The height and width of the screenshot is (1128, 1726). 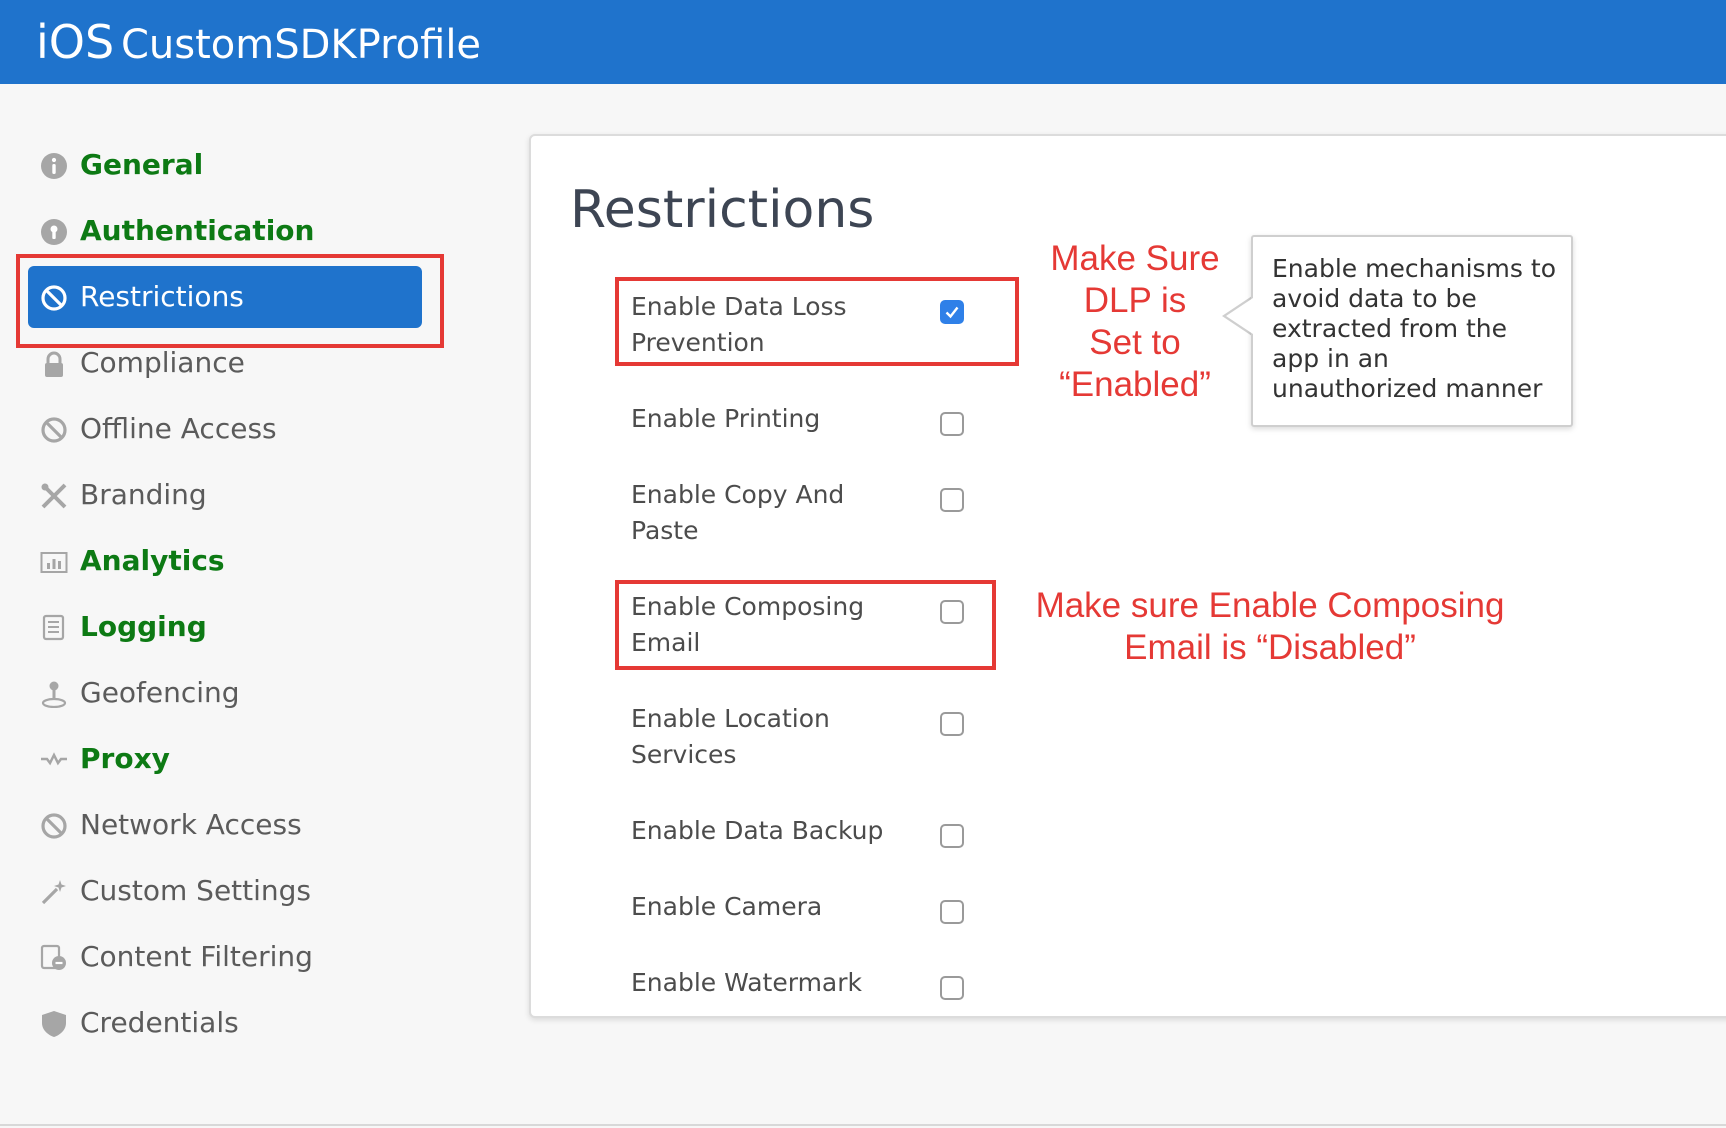 I want to click on sidebar-item-proxy: Proxy, so click(x=225, y=759).